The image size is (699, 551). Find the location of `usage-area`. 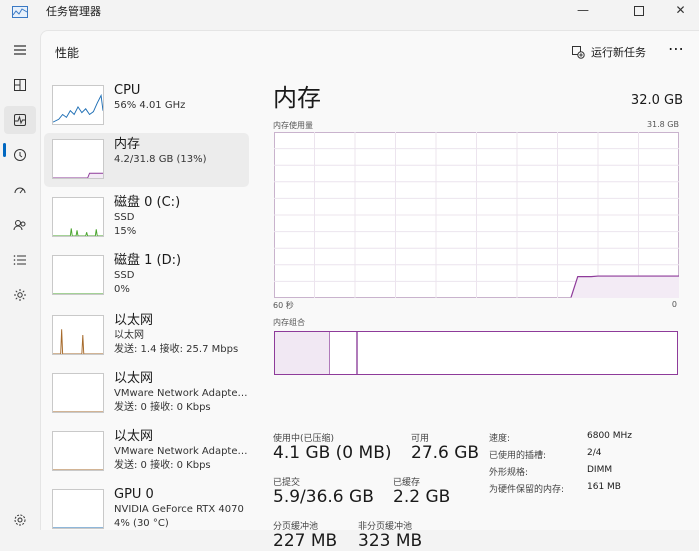

usage-area is located at coordinates (625, 287).